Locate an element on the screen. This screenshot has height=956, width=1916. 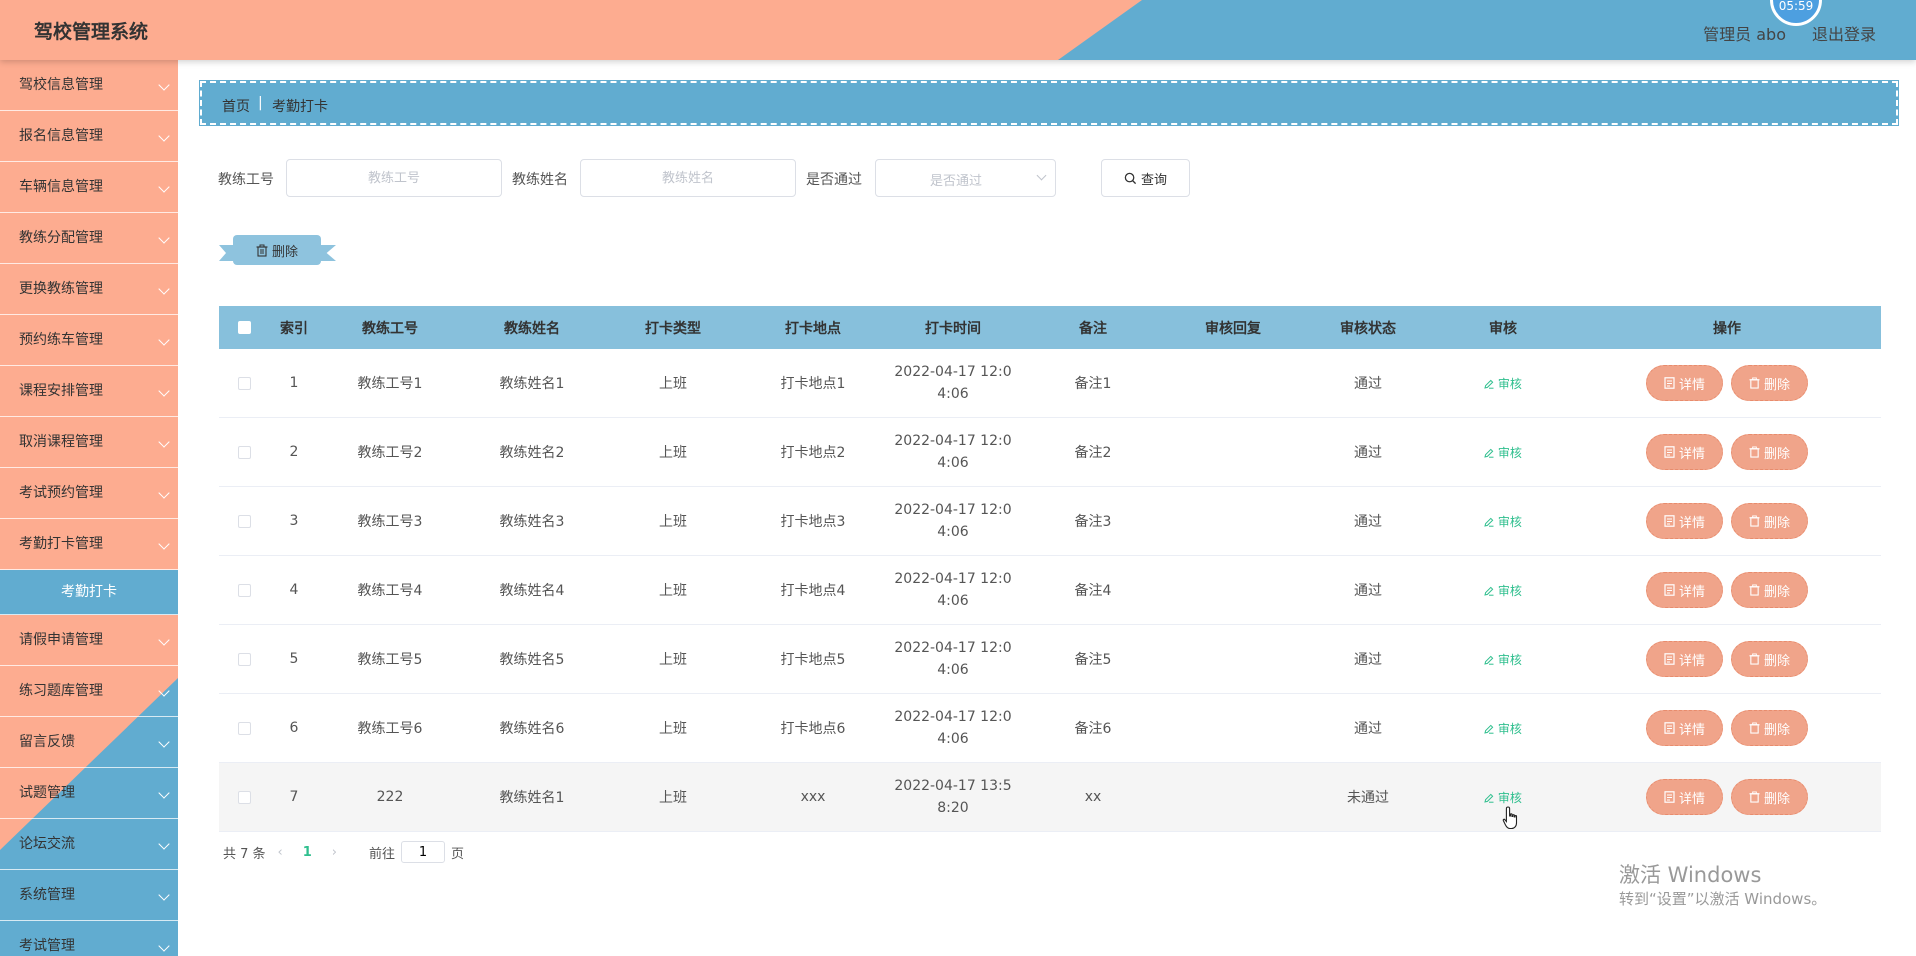
punch-time-line2: 4:06 is located at coordinates (953, 601).